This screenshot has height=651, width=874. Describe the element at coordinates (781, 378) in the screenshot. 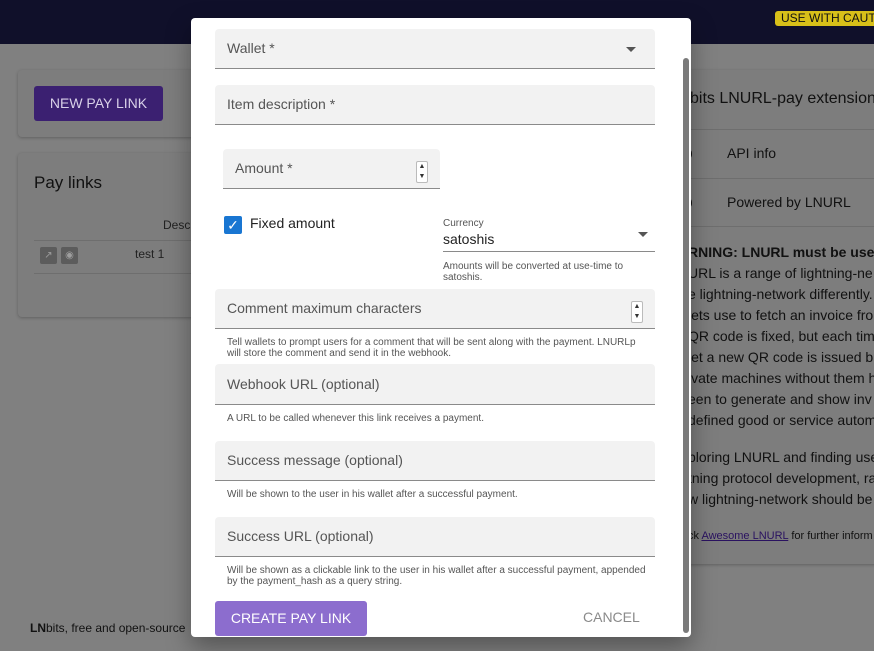

I see `info-line: ivate machines without them h` at that location.